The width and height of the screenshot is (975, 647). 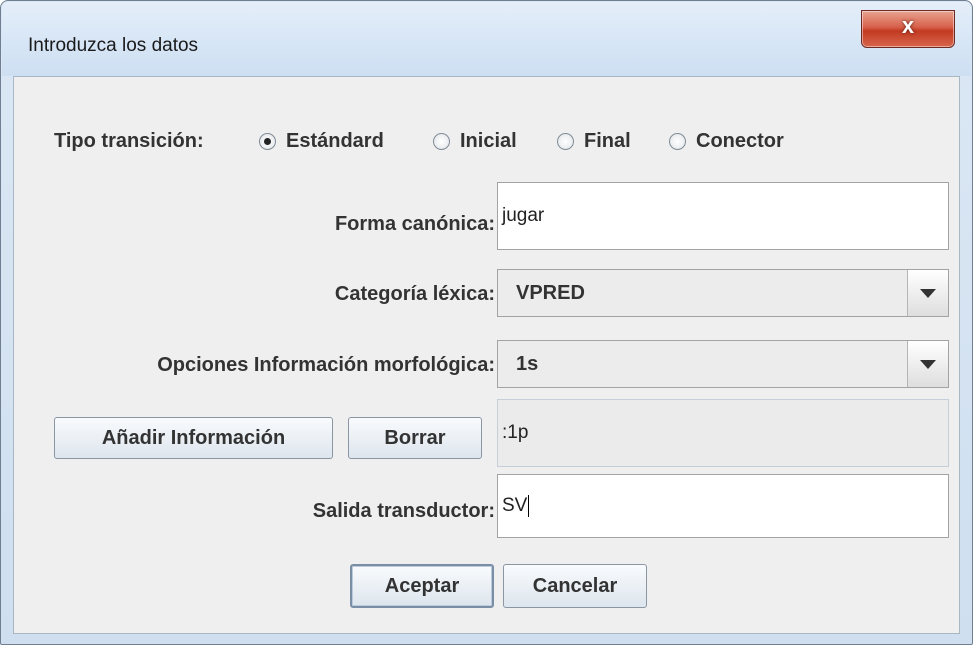 What do you see at coordinates (414, 294) in the screenshot?
I see `categoria-lexica-label: Categoría léxica:` at bounding box center [414, 294].